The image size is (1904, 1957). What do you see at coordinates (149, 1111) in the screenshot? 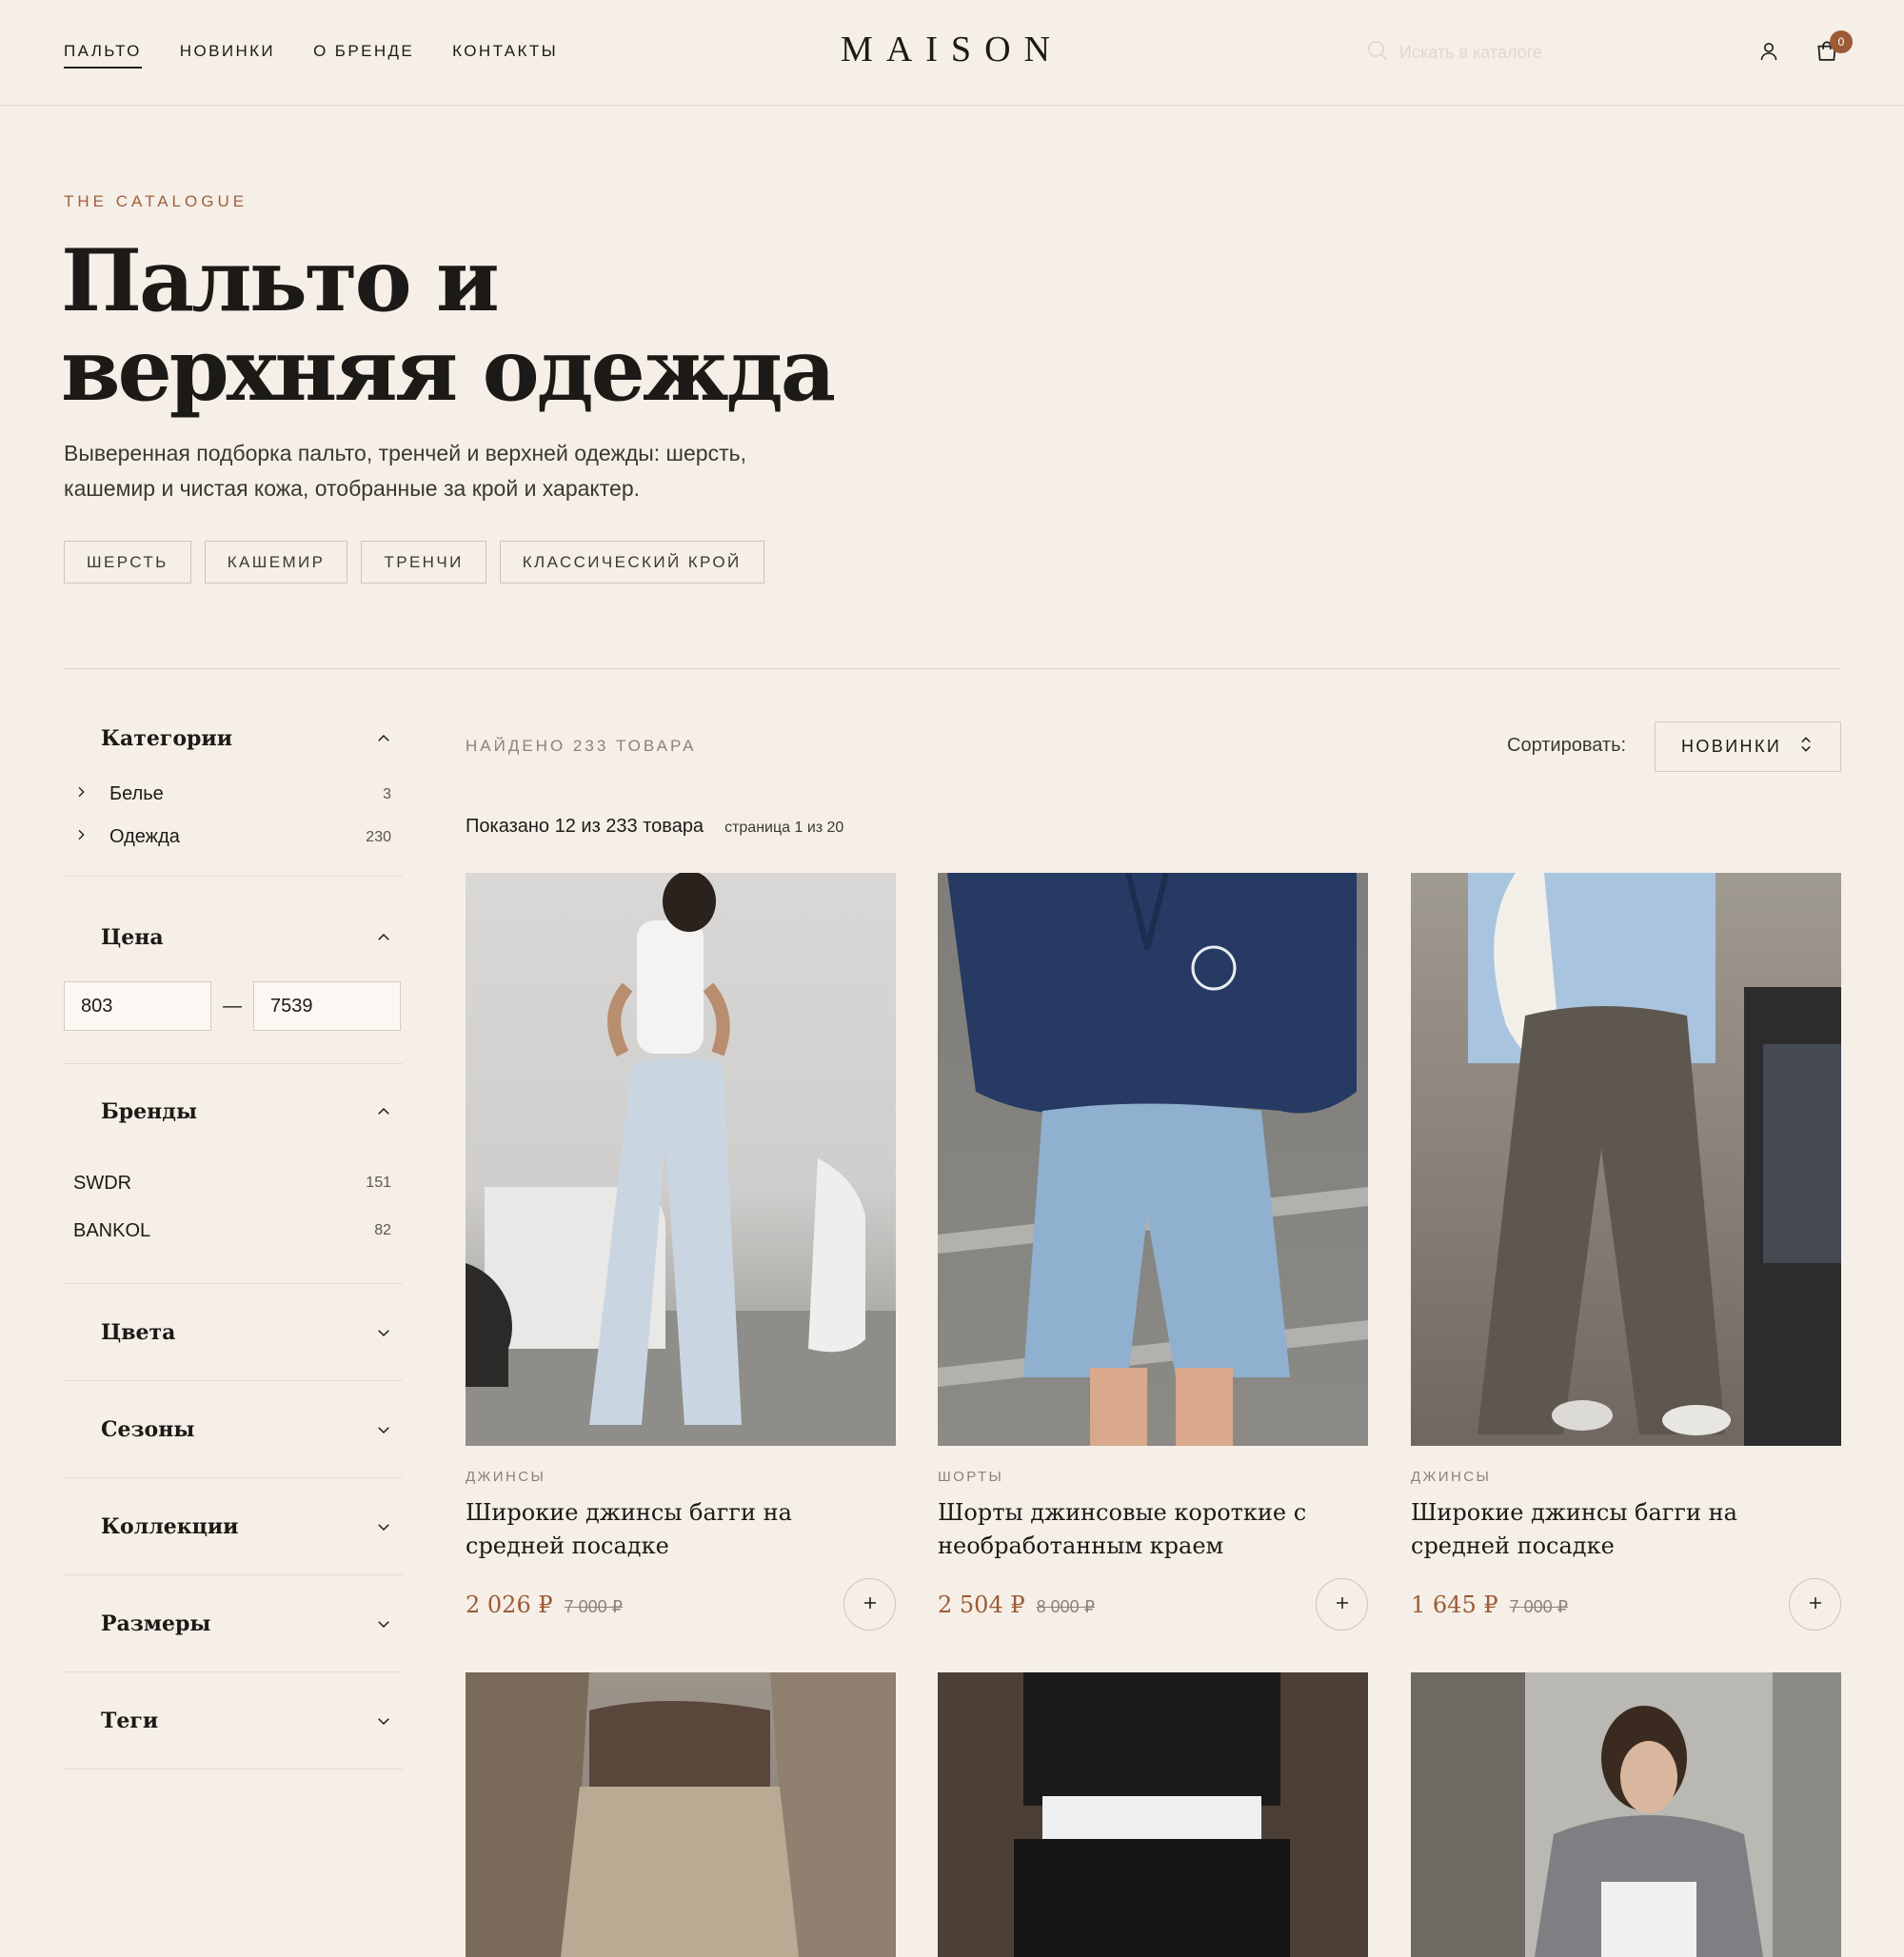
I see `filter-title: Бренды` at bounding box center [149, 1111].